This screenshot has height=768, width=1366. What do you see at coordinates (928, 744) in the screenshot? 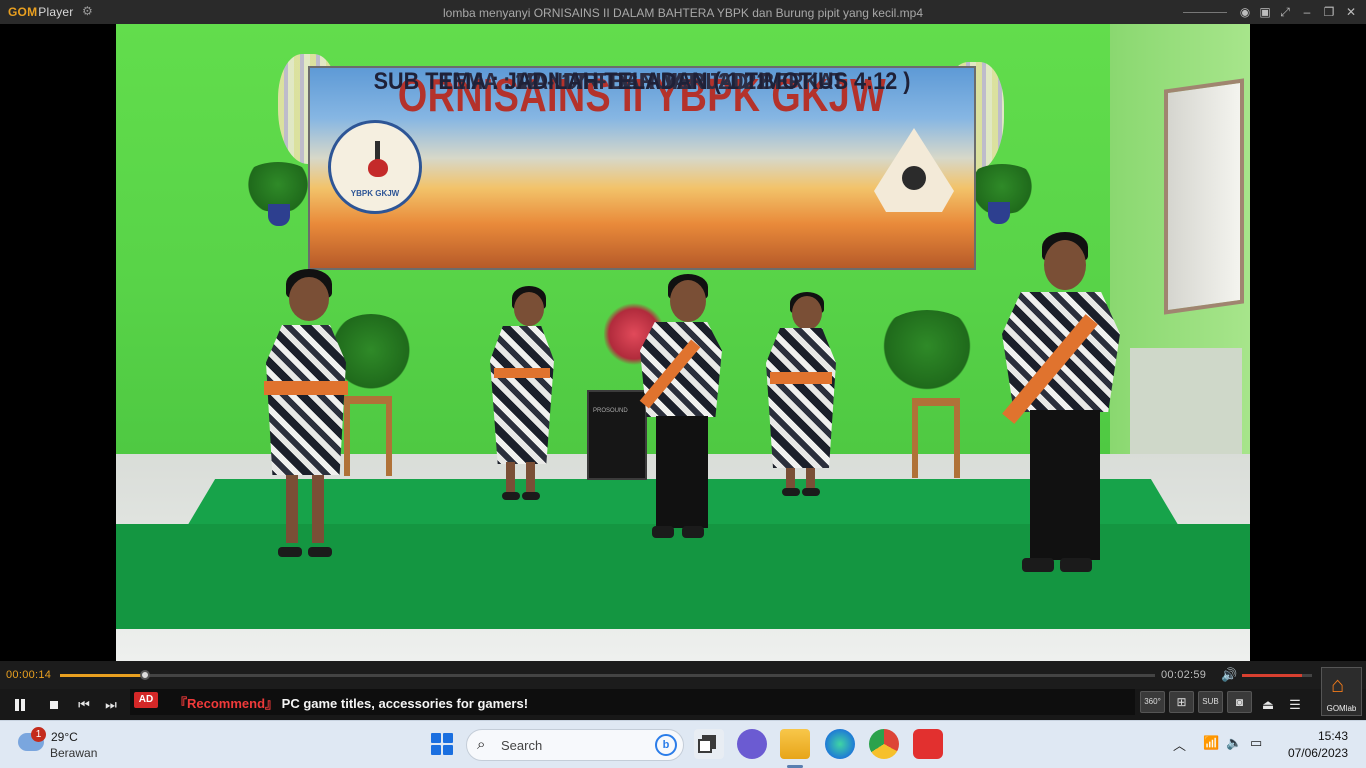
I see `gom-player-taskbar-icon` at bounding box center [928, 744].